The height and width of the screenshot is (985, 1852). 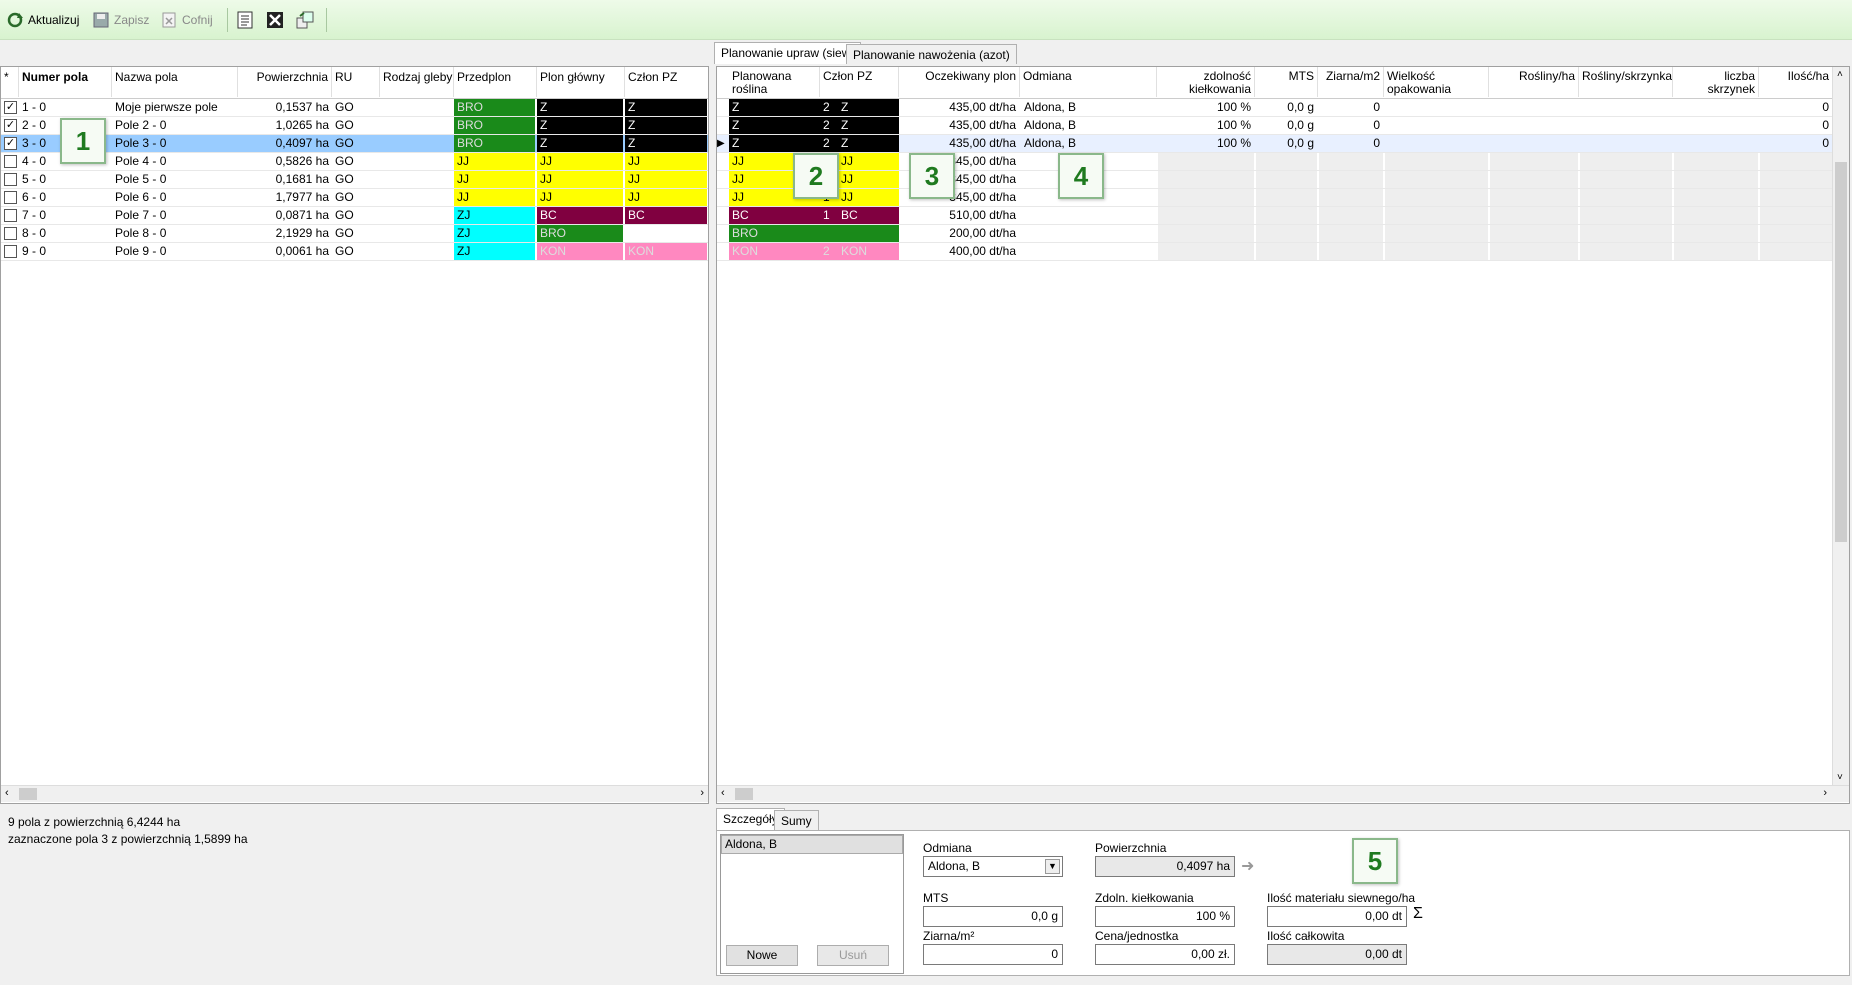 I want to click on cell-last, so click(x=1796, y=215).